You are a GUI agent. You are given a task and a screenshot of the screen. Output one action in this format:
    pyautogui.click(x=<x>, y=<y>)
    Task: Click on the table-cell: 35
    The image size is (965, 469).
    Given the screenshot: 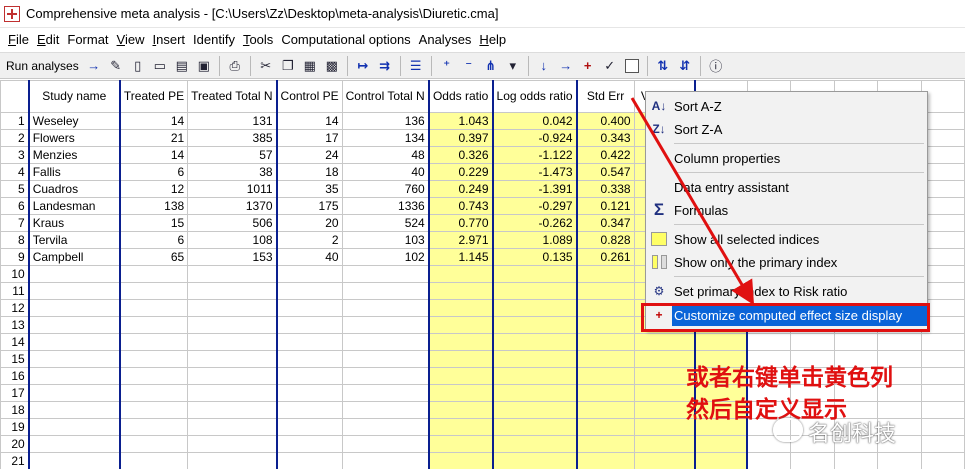 What is the action you would take?
    pyautogui.click(x=309, y=189)
    